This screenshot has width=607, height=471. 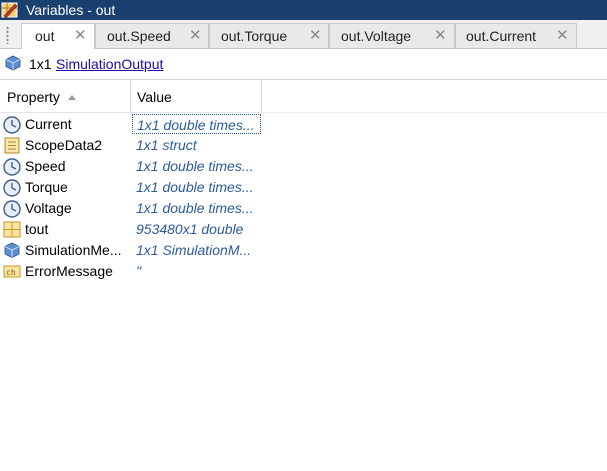 What do you see at coordinates (45, 36) in the screenshot?
I see `tab-label: out` at bounding box center [45, 36].